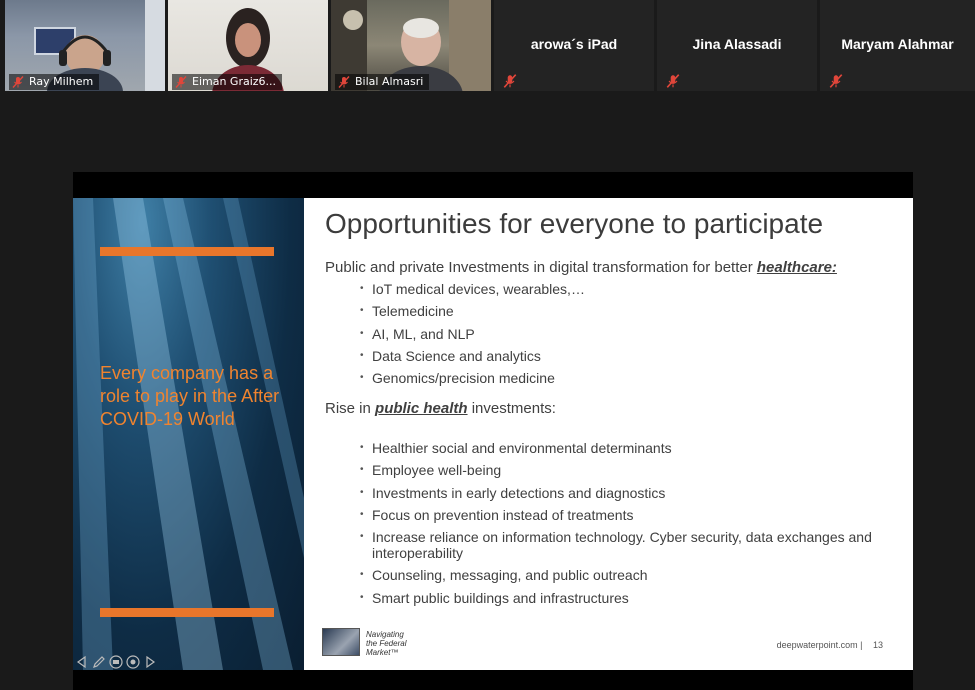 The image size is (975, 690). I want to click on participant-name-tag: Bilal Almasri, so click(382, 82).